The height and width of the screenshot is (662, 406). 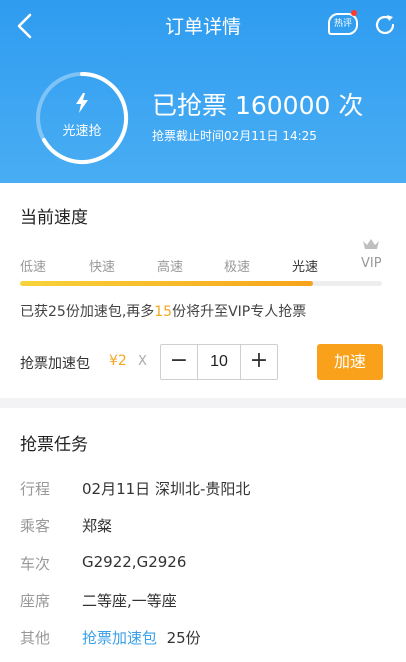 I want to click on refresh-icon, so click(x=385, y=25).